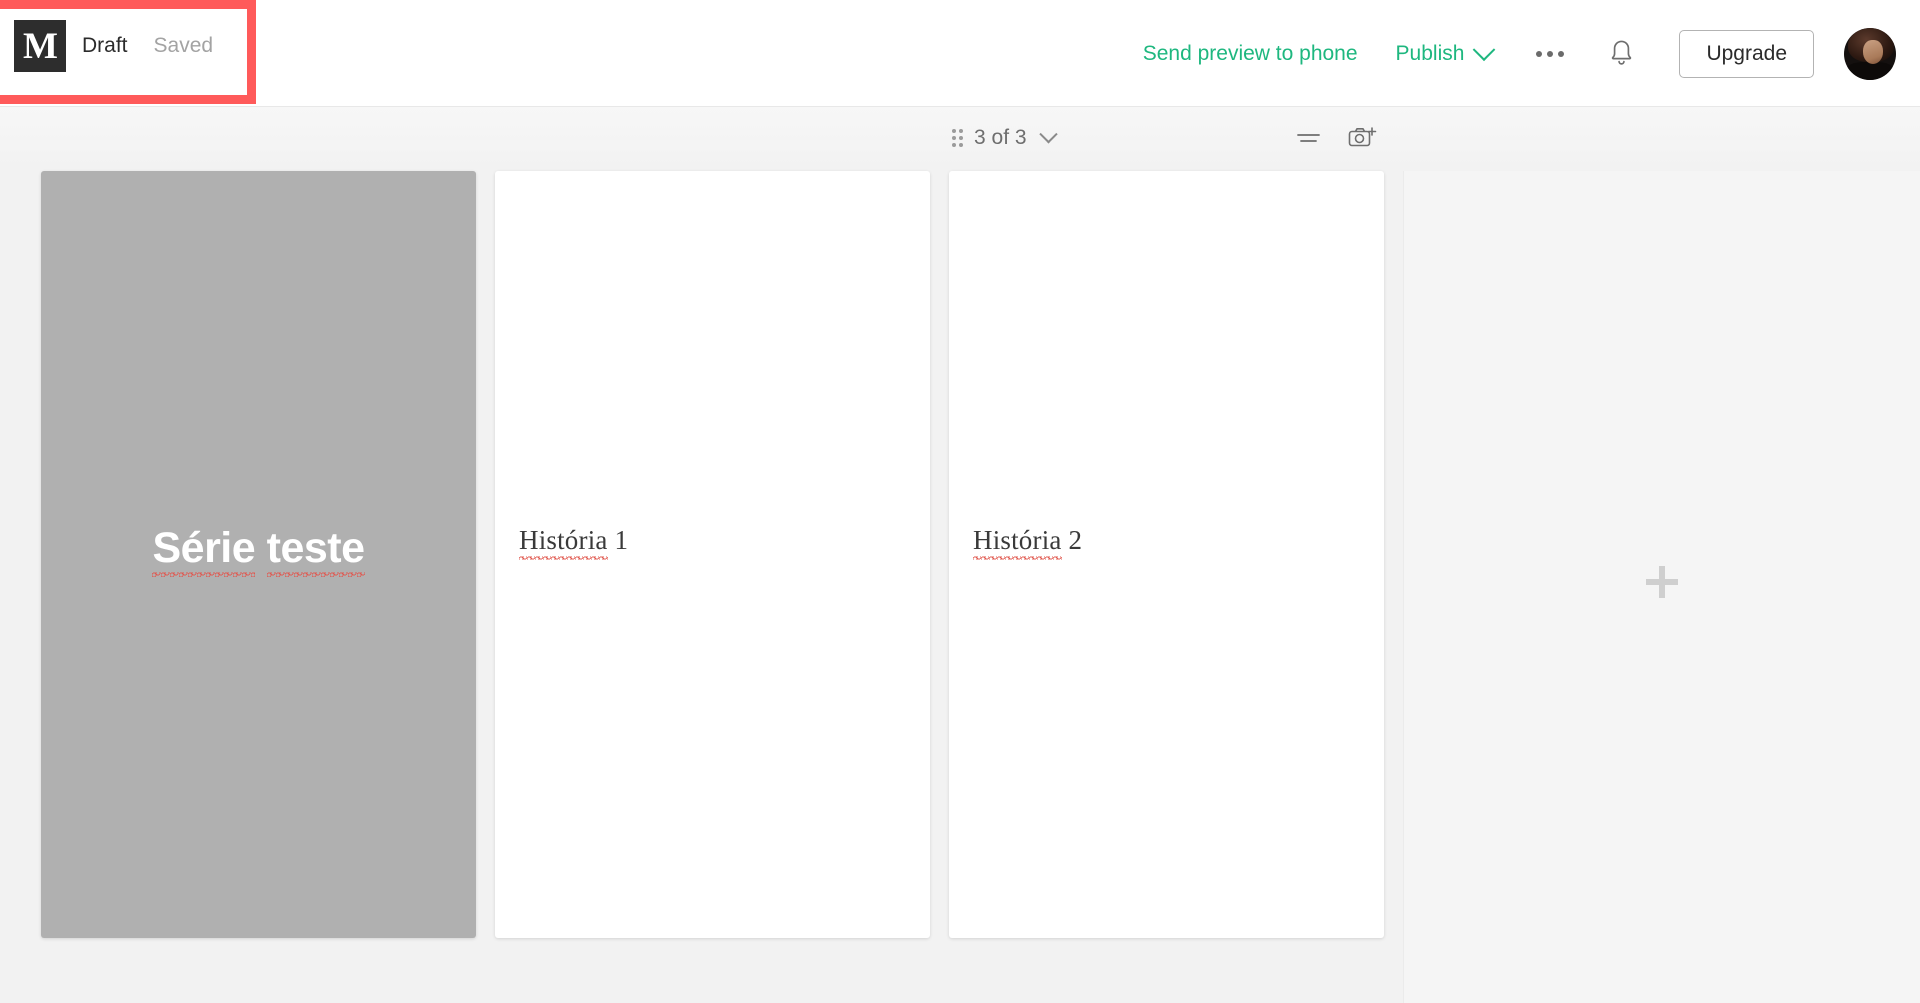  I want to click on story-card-title: História 1, so click(573, 542).